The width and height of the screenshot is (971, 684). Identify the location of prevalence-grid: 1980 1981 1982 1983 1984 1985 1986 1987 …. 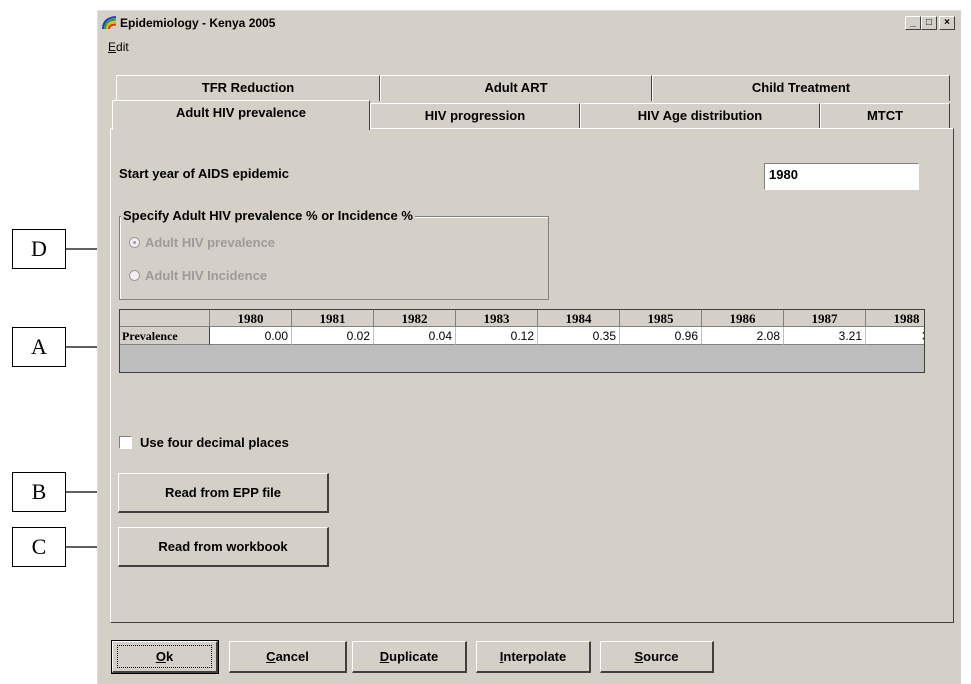
(522, 341).